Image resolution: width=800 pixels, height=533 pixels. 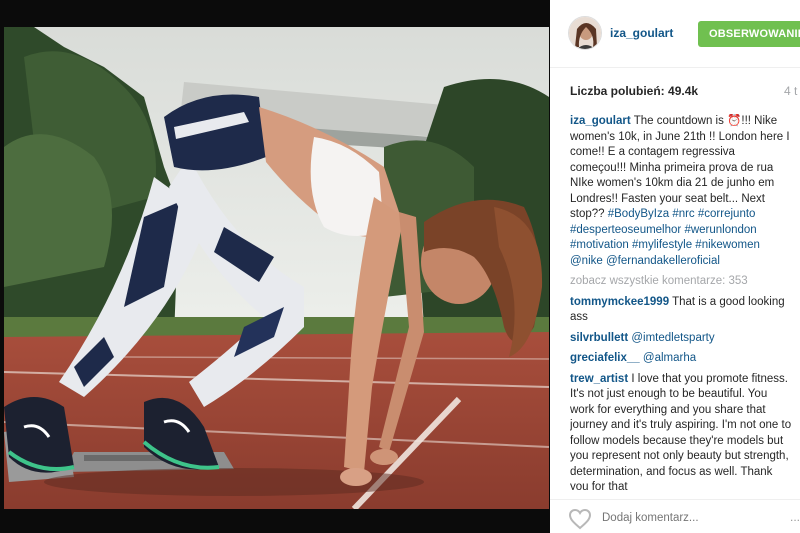 I want to click on follow-button: OBSERWOWANIE, so click(x=749, y=34).